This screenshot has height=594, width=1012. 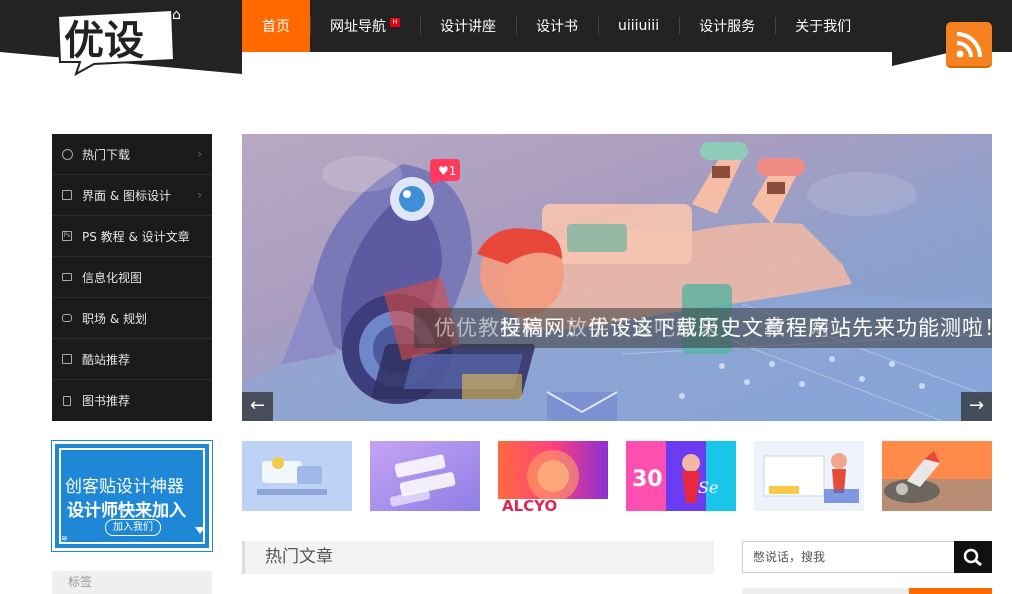 I want to click on ad-join-button: 加入我们, so click(x=133, y=527).